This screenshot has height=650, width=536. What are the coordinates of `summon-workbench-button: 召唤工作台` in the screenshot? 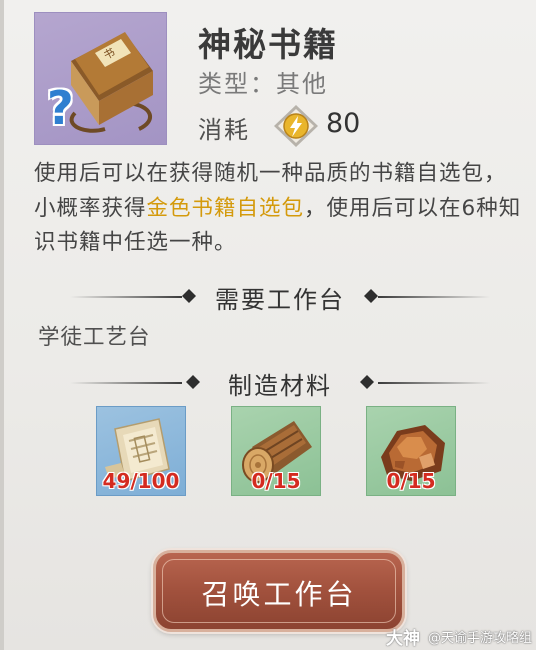 It's located at (279, 591).